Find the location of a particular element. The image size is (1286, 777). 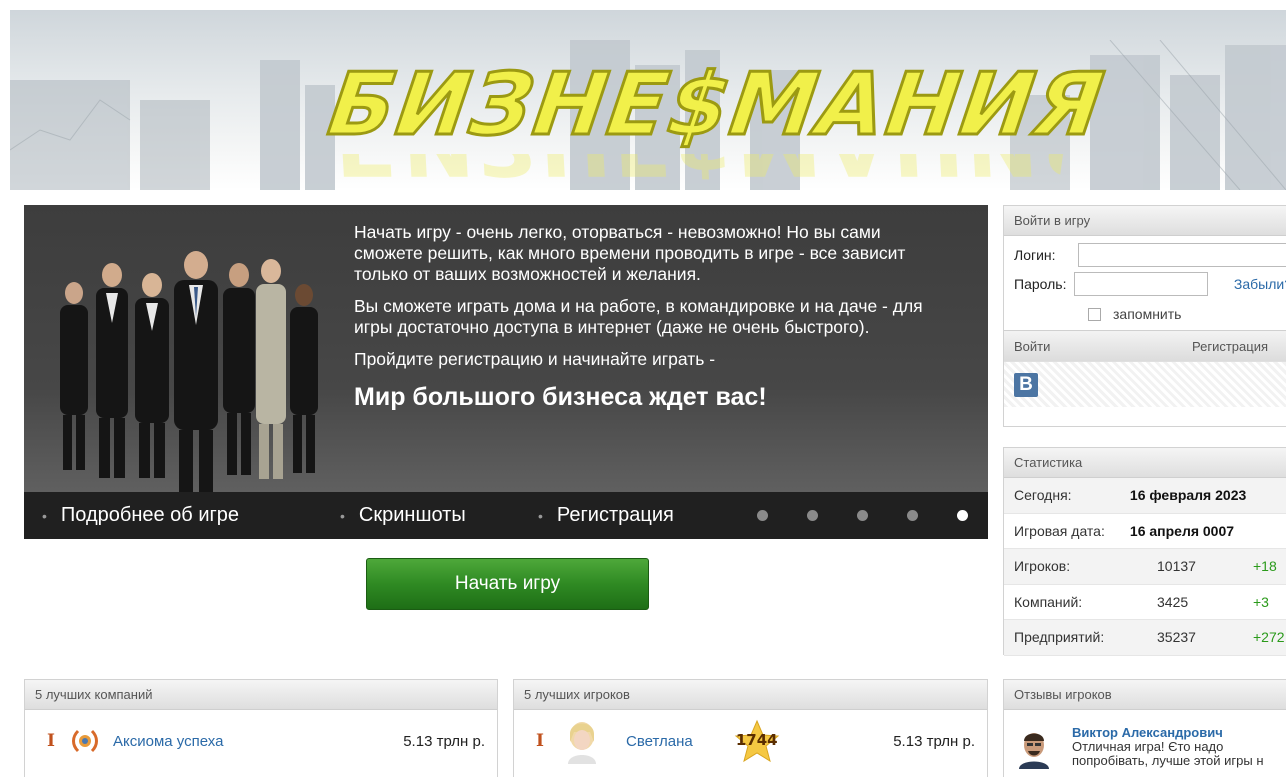

remember-checkbox is located at coordinates (1094, 314).